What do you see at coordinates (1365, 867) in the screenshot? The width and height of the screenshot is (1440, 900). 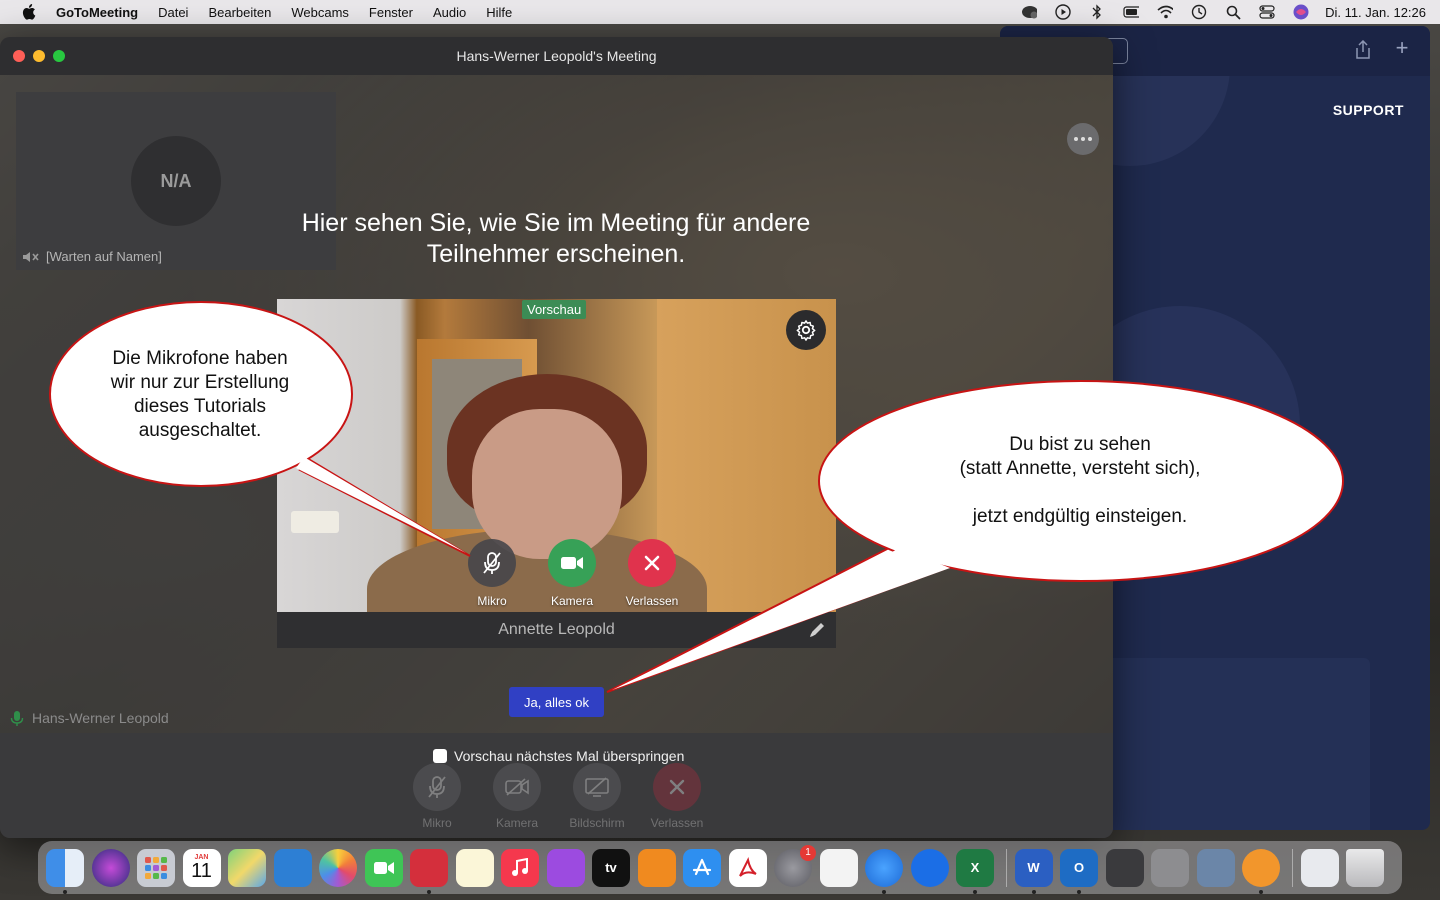 I see `trash-icon` at bounding box center [1365, 867].